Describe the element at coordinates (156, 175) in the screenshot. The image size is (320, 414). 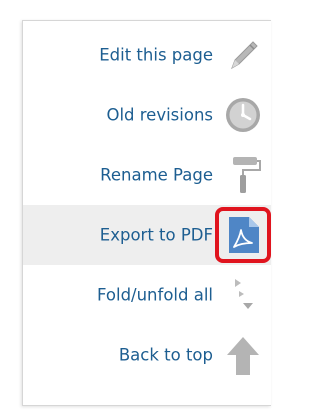
I see `rename-page-label: Rename Page` at that location.